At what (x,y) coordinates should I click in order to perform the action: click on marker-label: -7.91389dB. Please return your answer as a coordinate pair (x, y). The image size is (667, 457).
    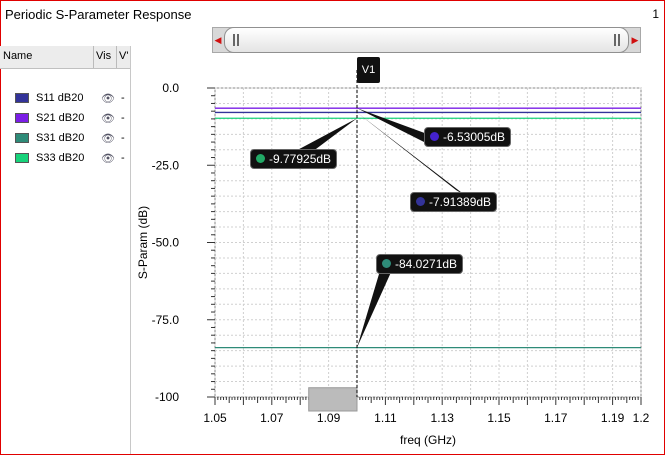
    Looking at the image, I should click on (460, 202).